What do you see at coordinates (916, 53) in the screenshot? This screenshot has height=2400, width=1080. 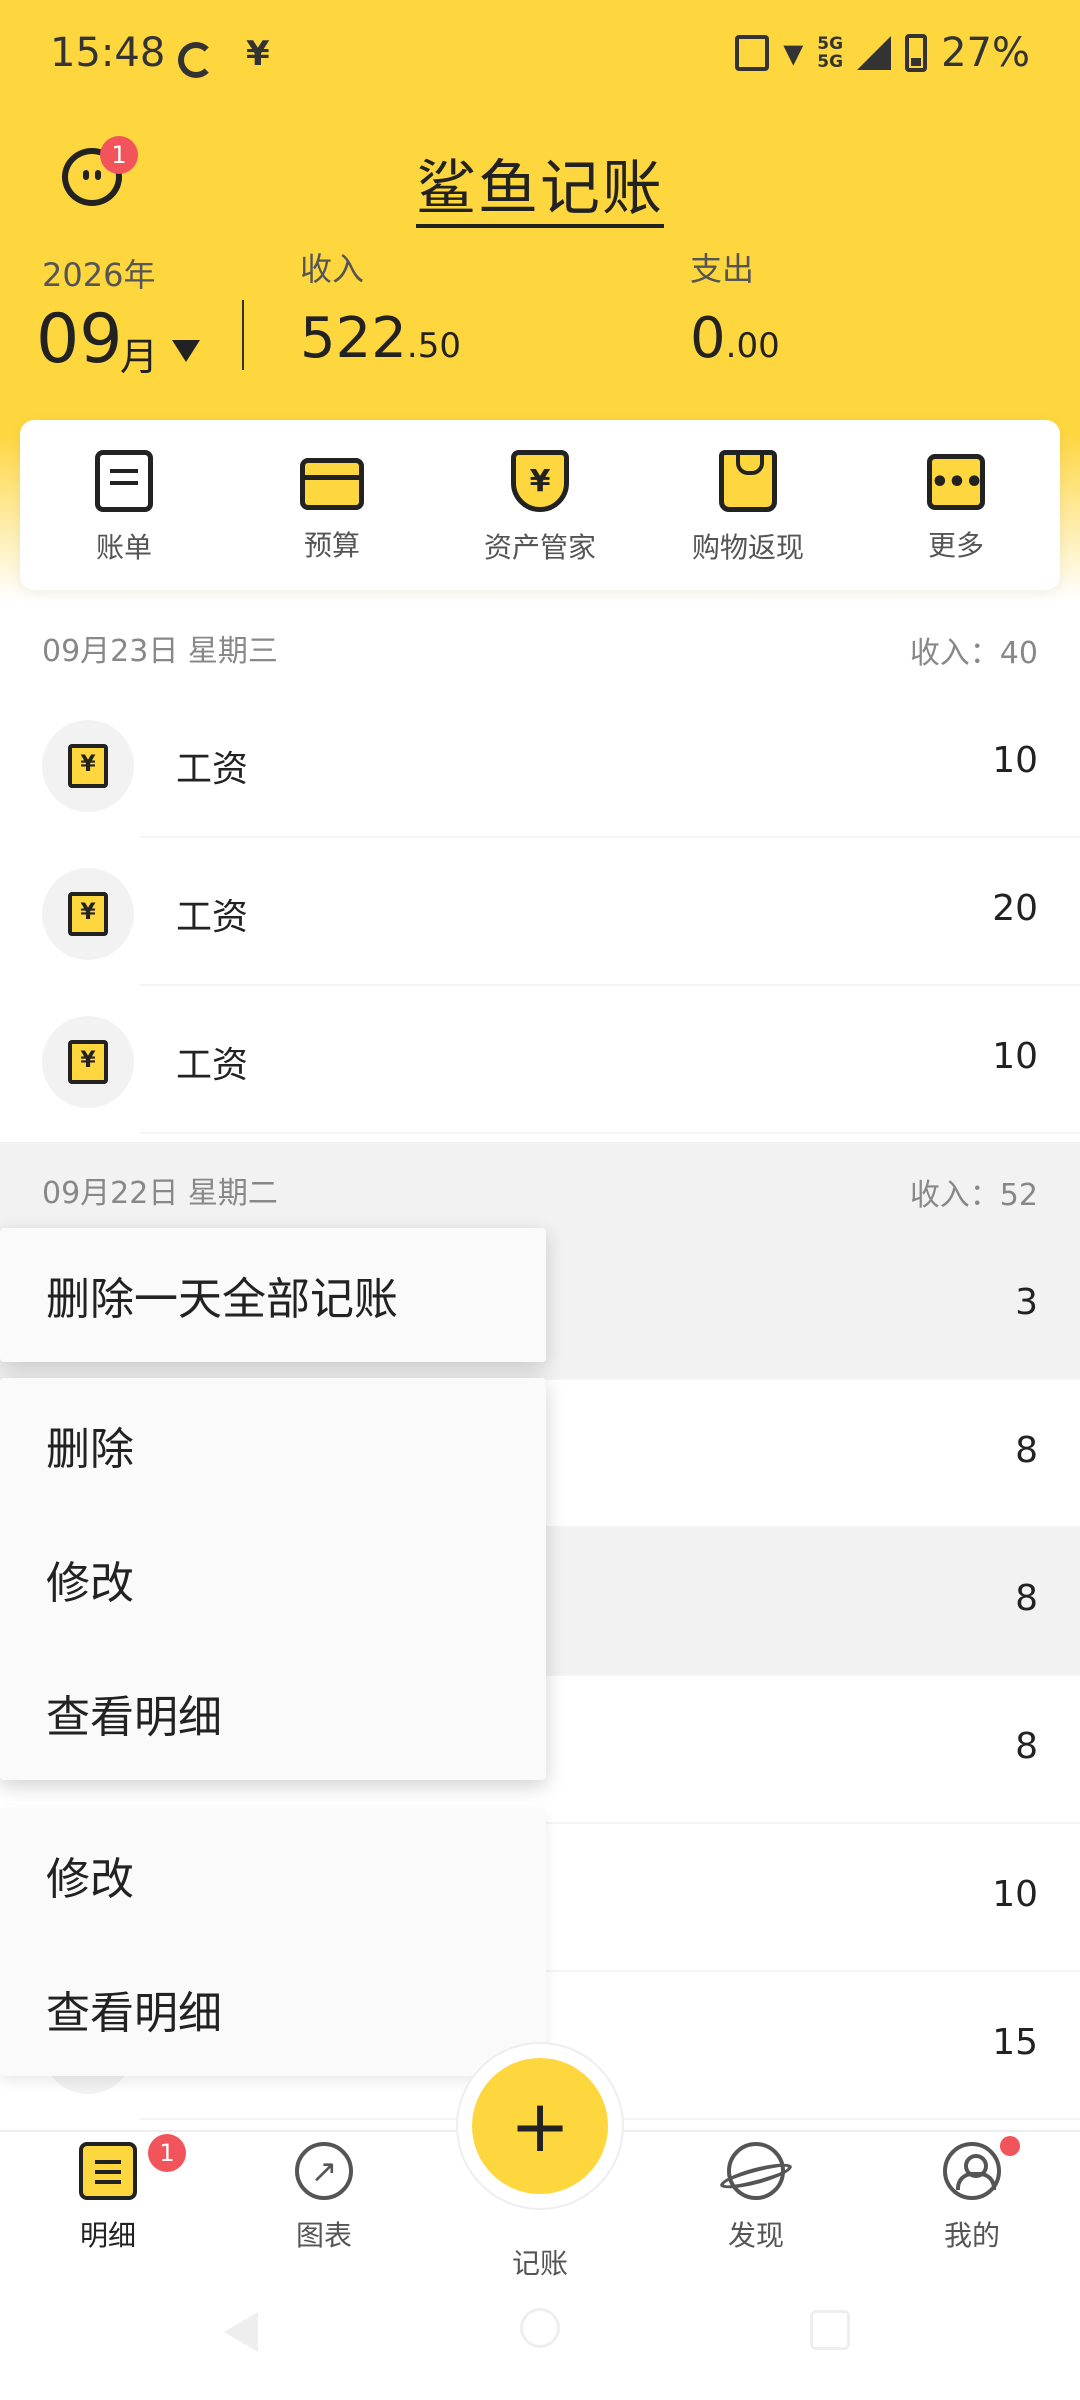 I see `battery-icon` at bounding box center [916, 53].